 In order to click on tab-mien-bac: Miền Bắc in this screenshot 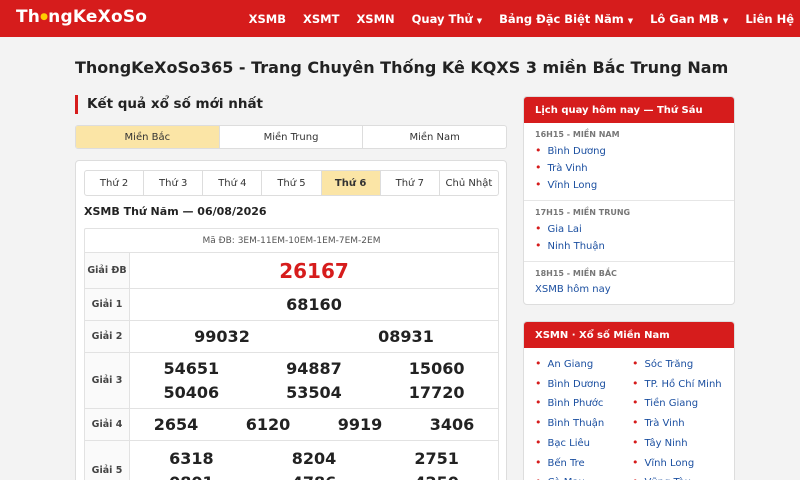, I will do `click(148, 137)`.